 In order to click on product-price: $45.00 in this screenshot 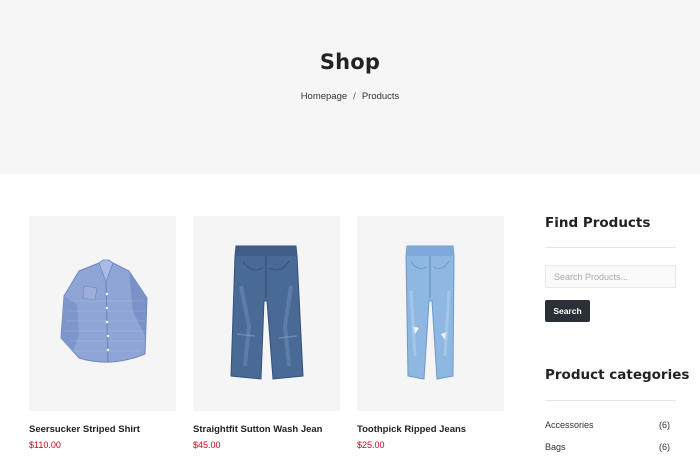, I will do `click(207, 445)`.